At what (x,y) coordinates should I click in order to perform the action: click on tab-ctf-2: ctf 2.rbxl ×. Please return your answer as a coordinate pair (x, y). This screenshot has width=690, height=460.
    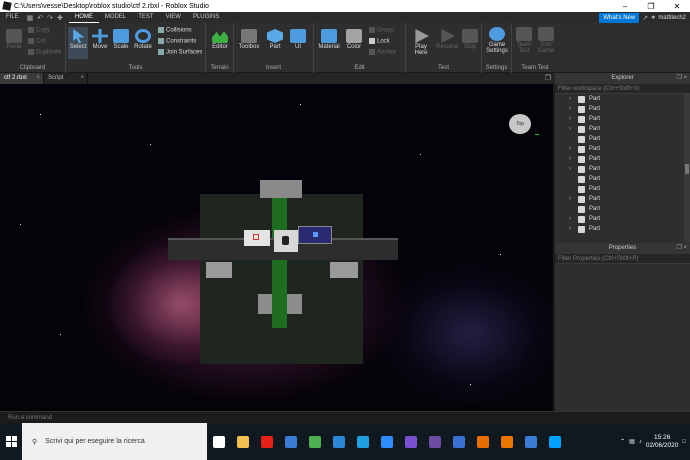
    Looking at the image, I should click on (22, 78).